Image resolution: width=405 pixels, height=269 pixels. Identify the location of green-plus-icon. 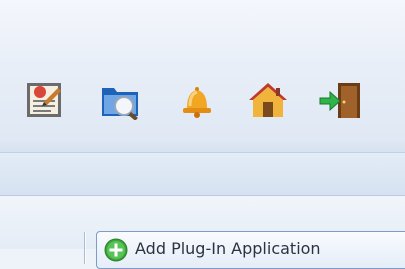
(116, 252).